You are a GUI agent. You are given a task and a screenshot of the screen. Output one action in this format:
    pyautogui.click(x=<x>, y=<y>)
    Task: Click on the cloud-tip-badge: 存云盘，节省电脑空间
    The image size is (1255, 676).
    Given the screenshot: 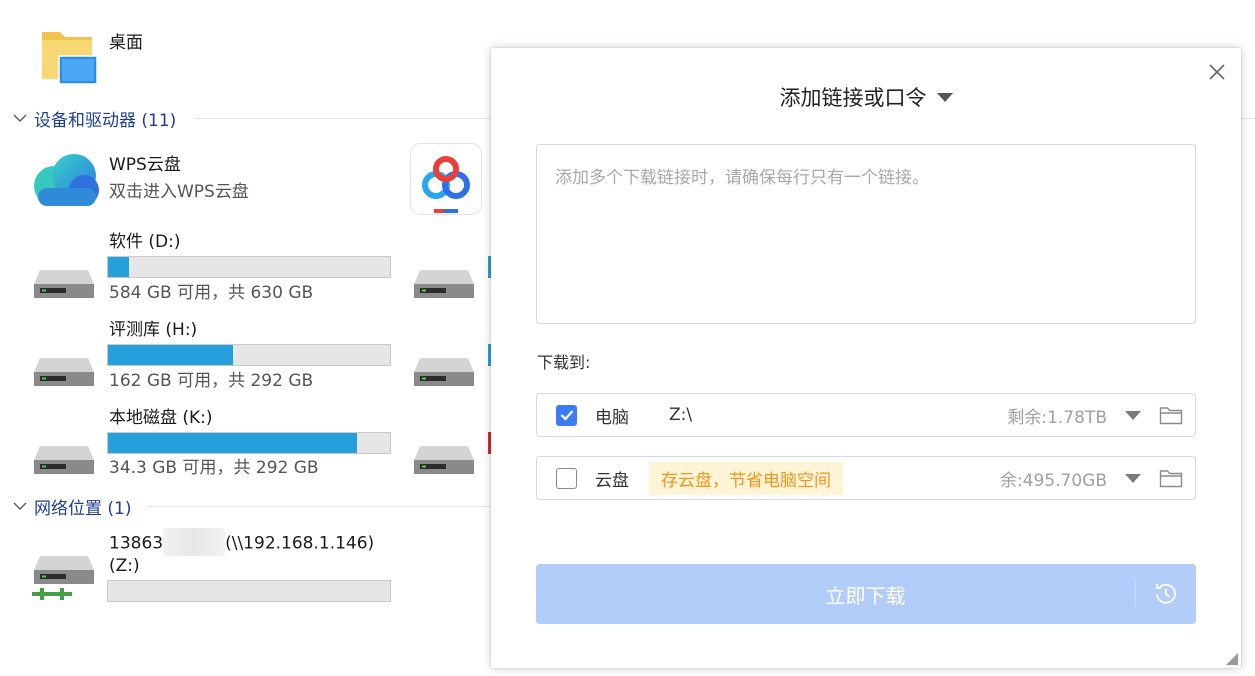 What is the action you would take?
    pyautogui.click(x=746, y=478)
    